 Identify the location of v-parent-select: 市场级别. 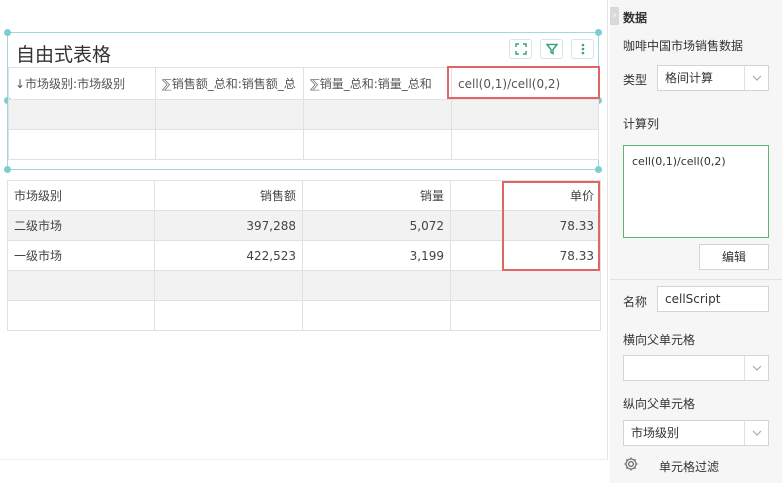
(696, 433).